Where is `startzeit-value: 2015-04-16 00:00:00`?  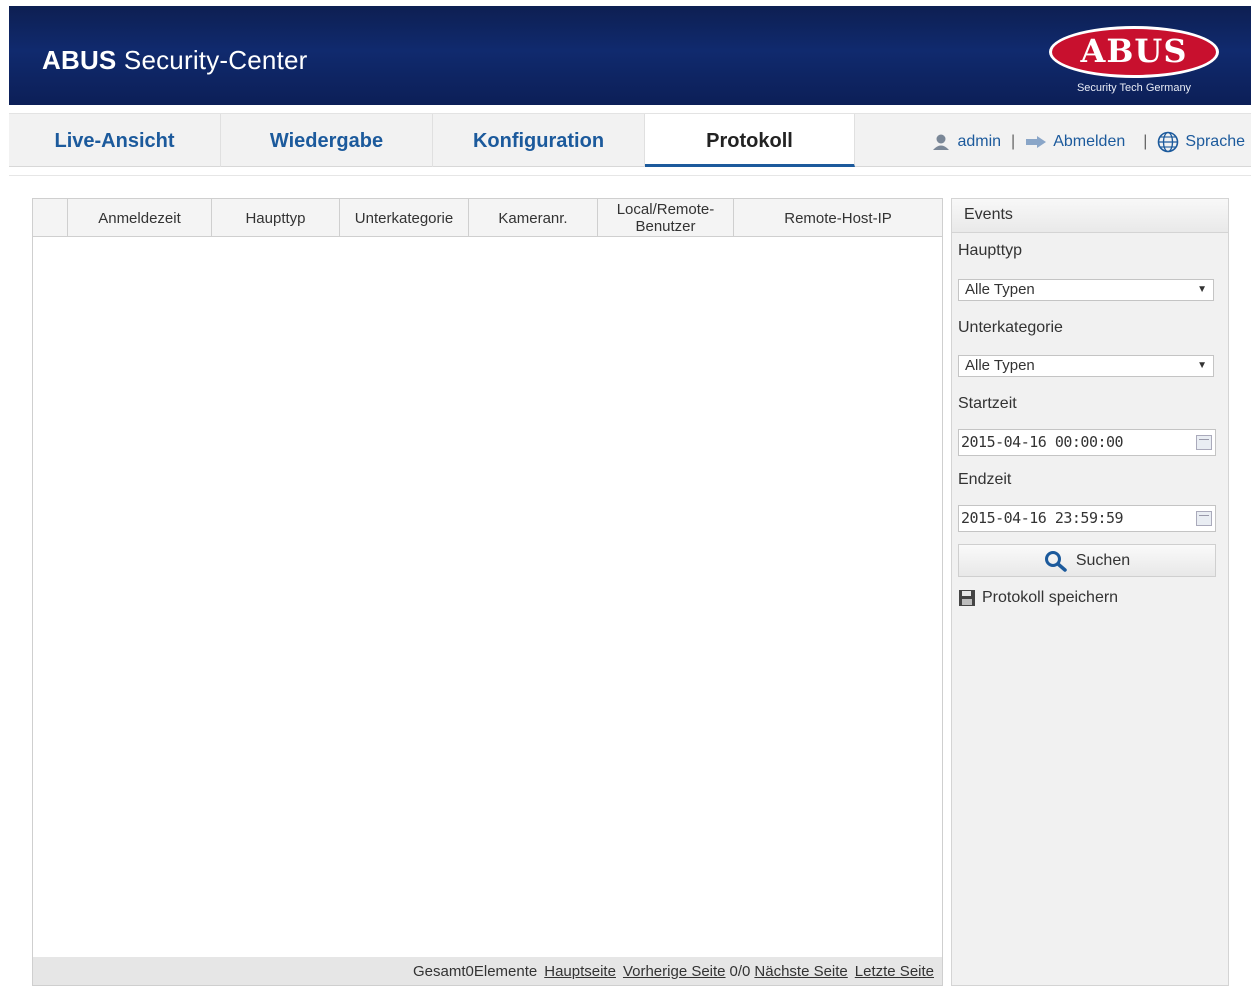 startzeit-value: 2015-04-16 00:00:00 is located at coordinates (1042, 442).